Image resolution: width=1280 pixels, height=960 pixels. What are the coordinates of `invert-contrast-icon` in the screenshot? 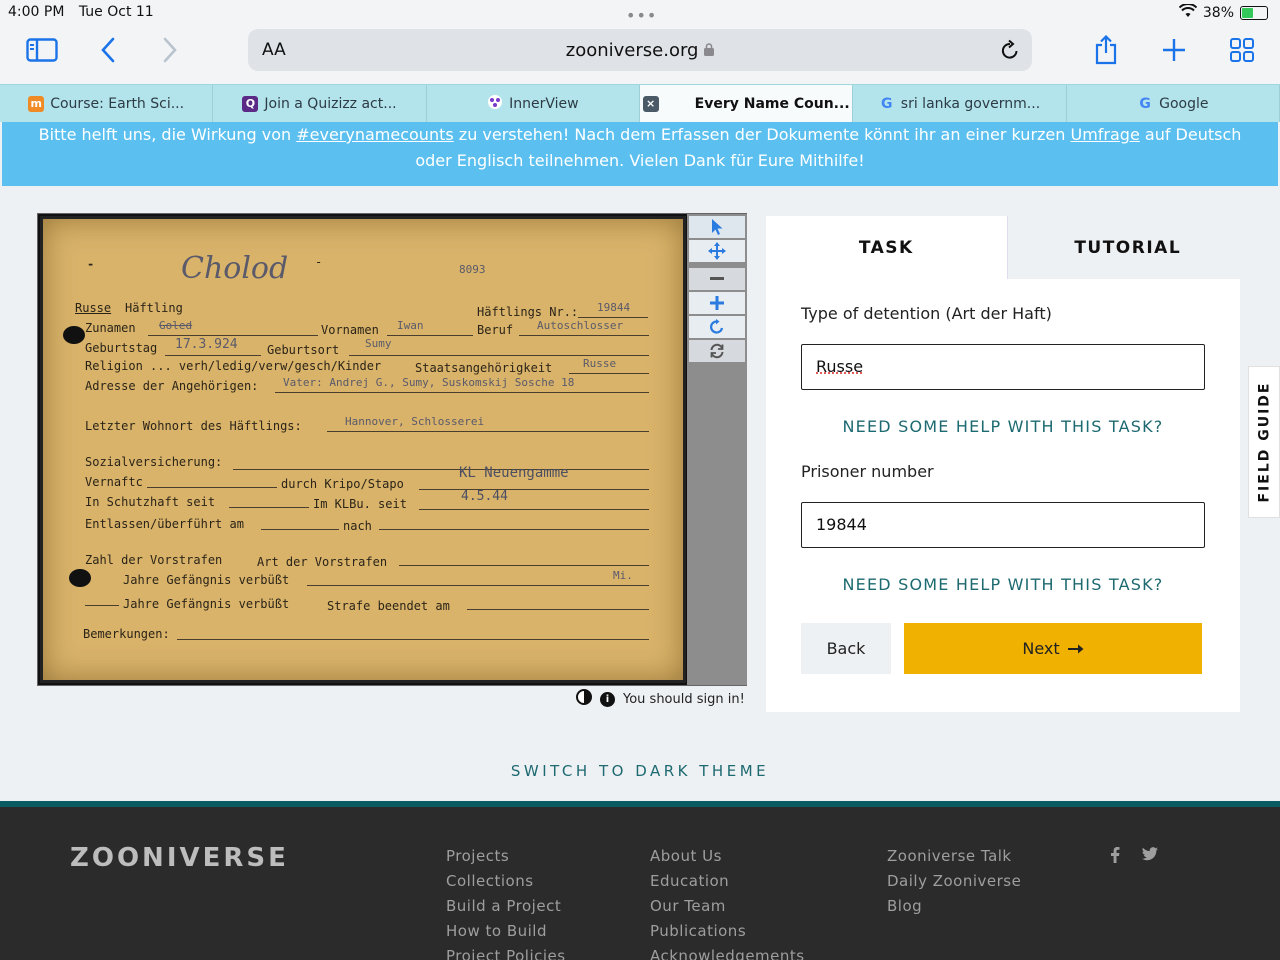 It's located at (584, 699).